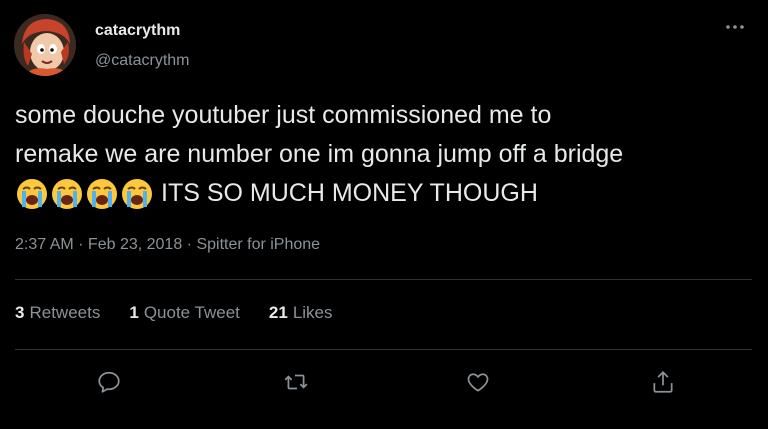 Image resolution: width=768 pixels, height=429 pixels. I want to click on like-button, so click(478, 382).